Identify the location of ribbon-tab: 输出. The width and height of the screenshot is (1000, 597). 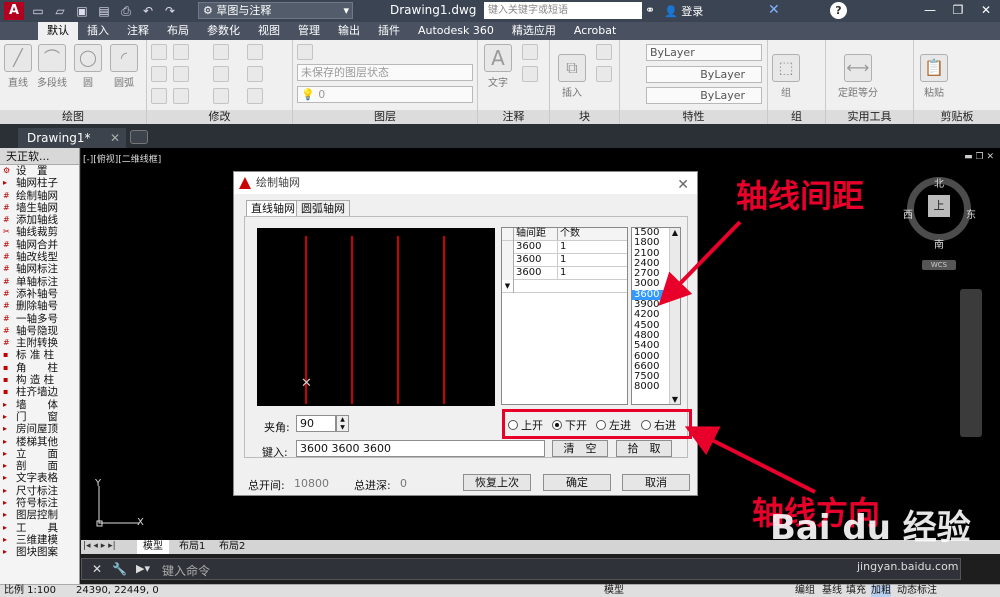
(349, 31).